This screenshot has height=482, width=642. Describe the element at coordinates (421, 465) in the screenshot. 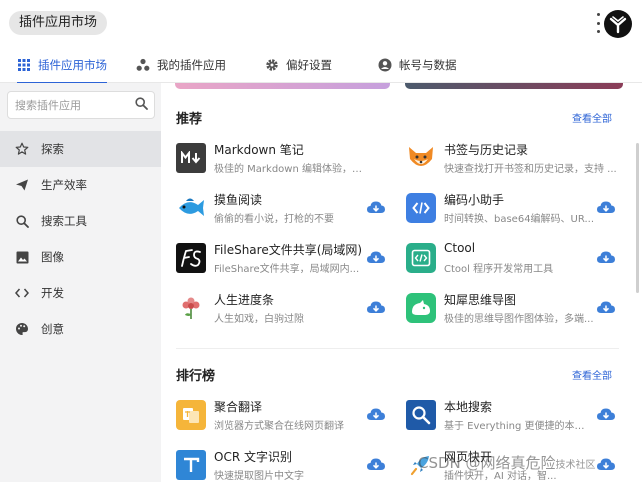

I see `rocket-icon` at that location.